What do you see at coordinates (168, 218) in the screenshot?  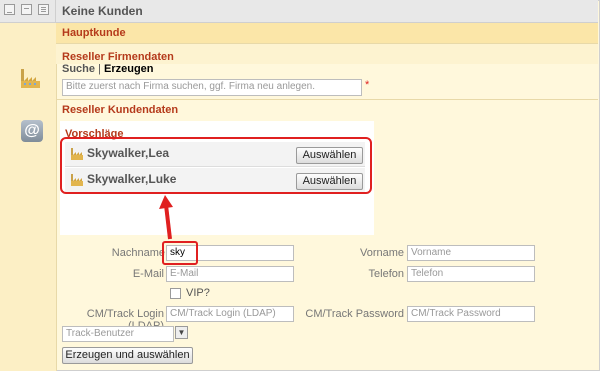 I see `red-arrow-icon` at bounding box center [168, 218].